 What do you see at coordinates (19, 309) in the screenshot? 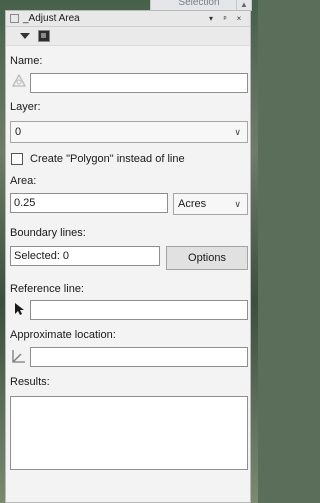
I see `pointer-arrow-icon` at bounding box center [19, 309].